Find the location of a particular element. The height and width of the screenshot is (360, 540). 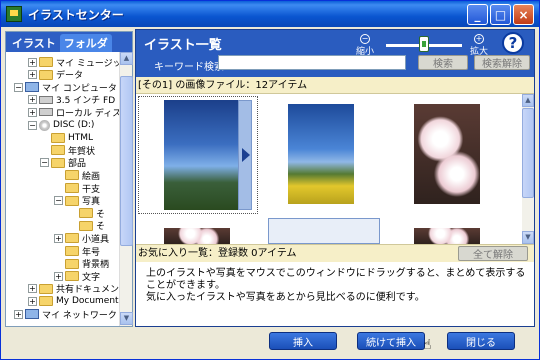

tree-item: + My Documents is located at coordinates (74, 301).